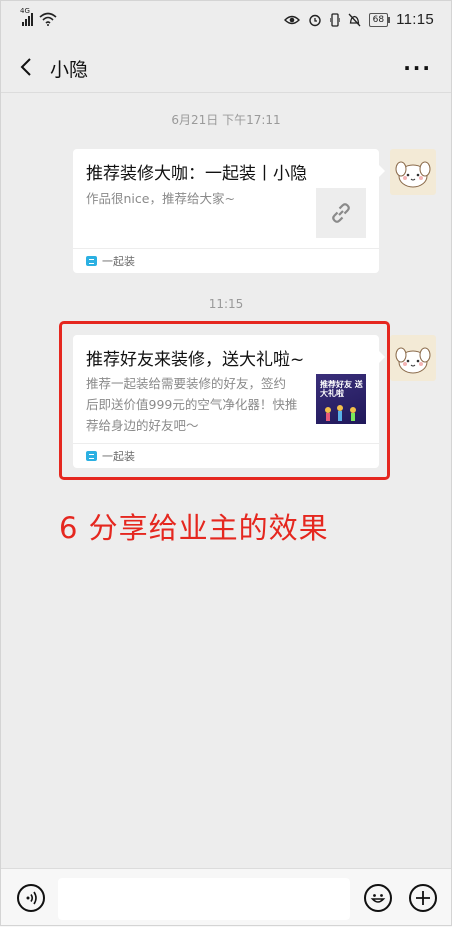 The image size is (452, 927). Describe the element at coordinates (48, 19) in the screenshot. I see `wifi-icon` at that location.